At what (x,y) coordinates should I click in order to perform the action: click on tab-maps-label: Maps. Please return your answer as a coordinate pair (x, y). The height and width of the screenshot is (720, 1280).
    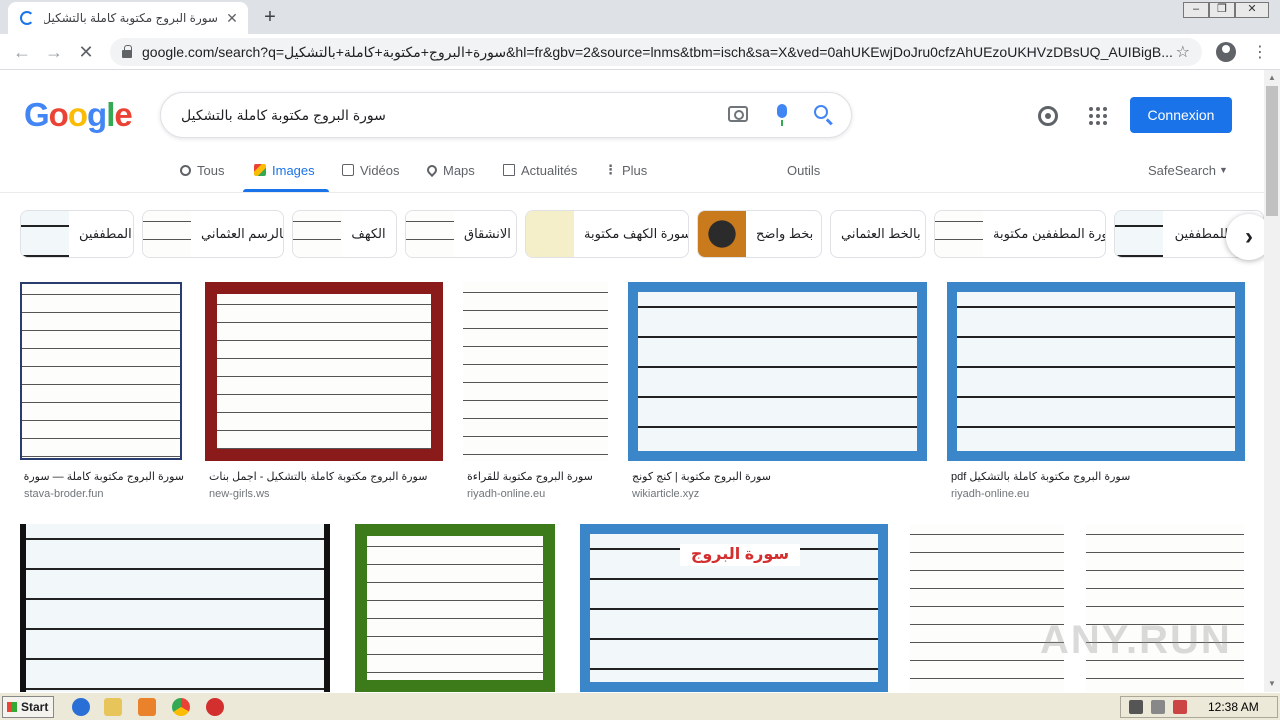
    Looking at the image, I should click on (459, 170).